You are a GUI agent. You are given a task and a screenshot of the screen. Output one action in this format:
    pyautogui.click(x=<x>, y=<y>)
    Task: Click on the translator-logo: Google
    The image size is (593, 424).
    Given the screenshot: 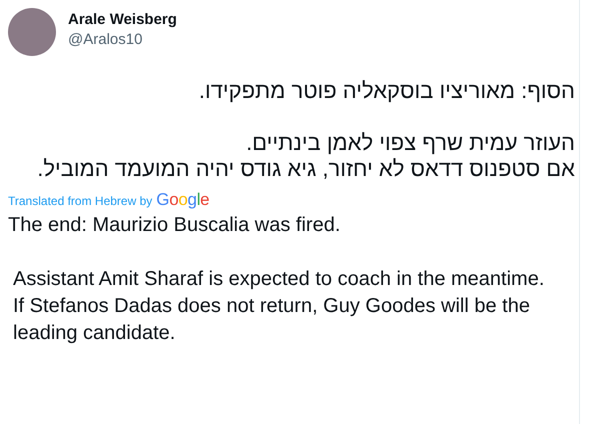 What is the action you would take?
    pyautogui.click(x=183, y=200)
    